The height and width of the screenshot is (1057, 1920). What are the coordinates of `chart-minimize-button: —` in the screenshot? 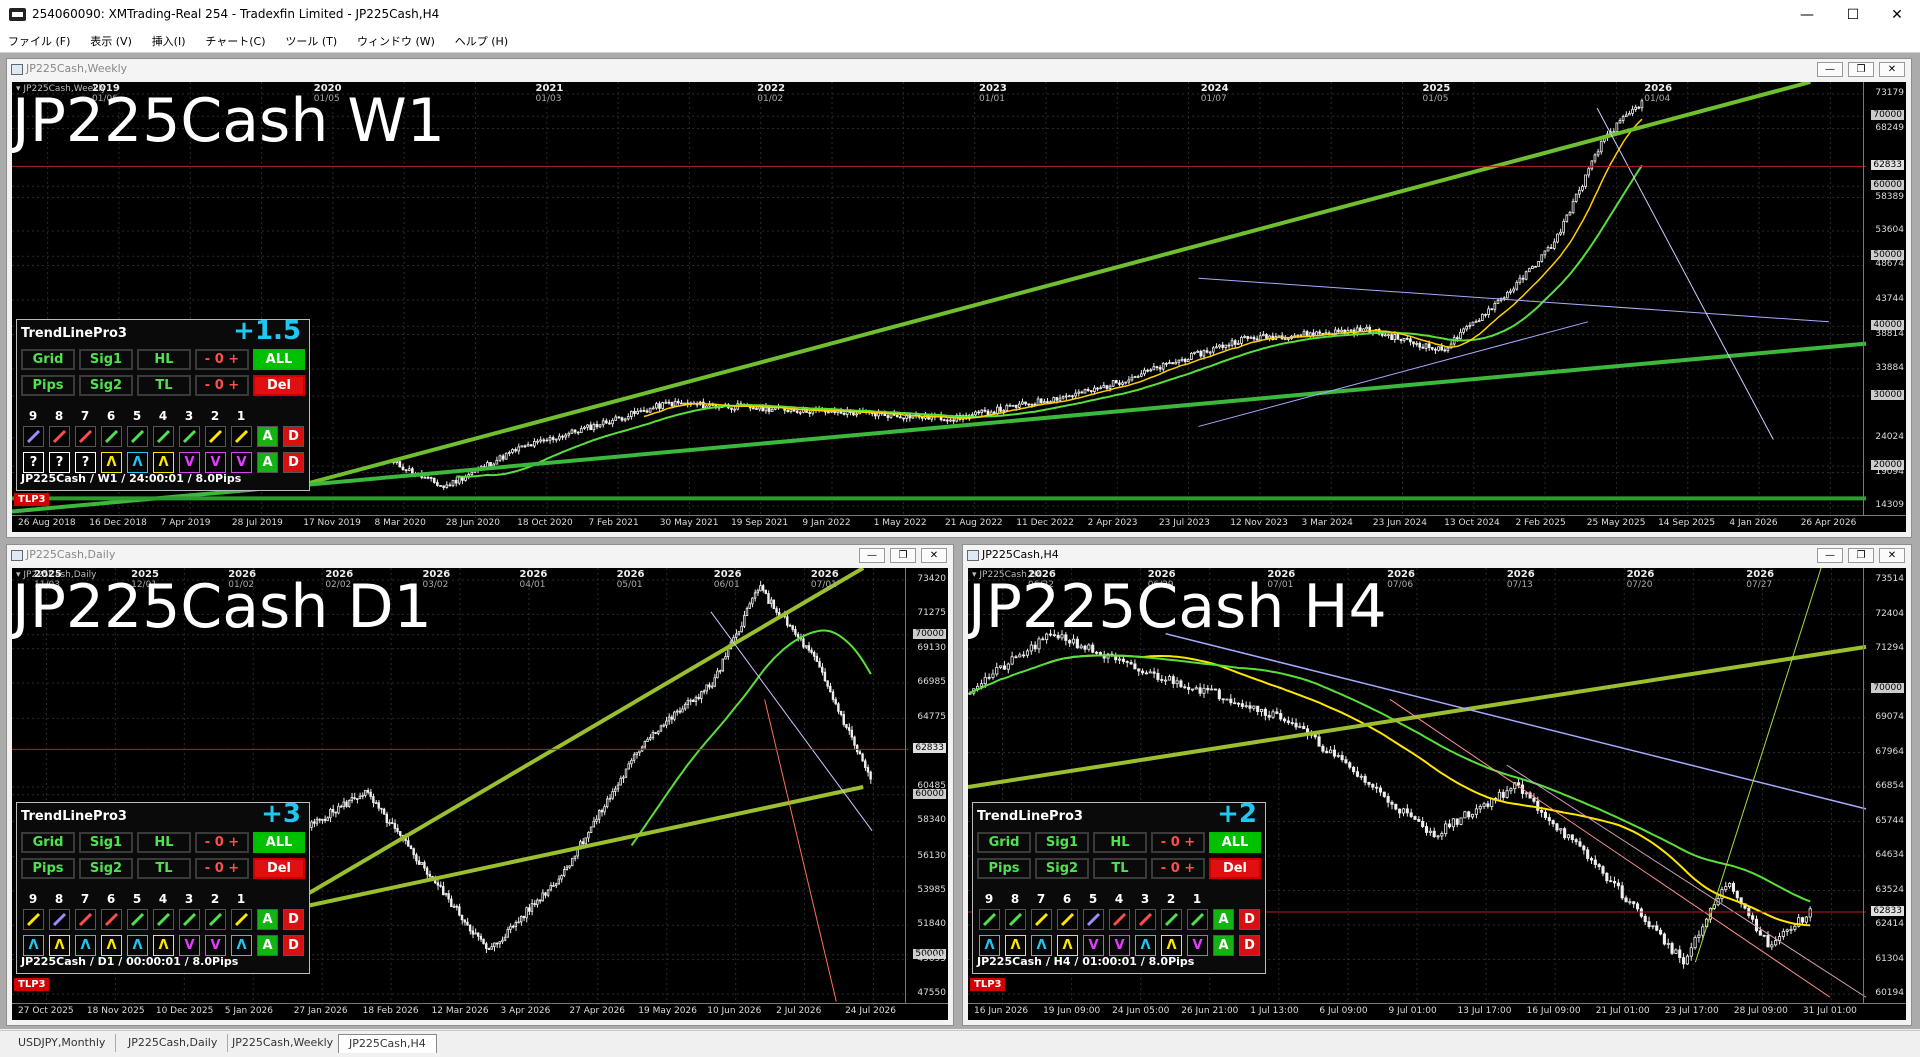 It's located at (1830, 555).